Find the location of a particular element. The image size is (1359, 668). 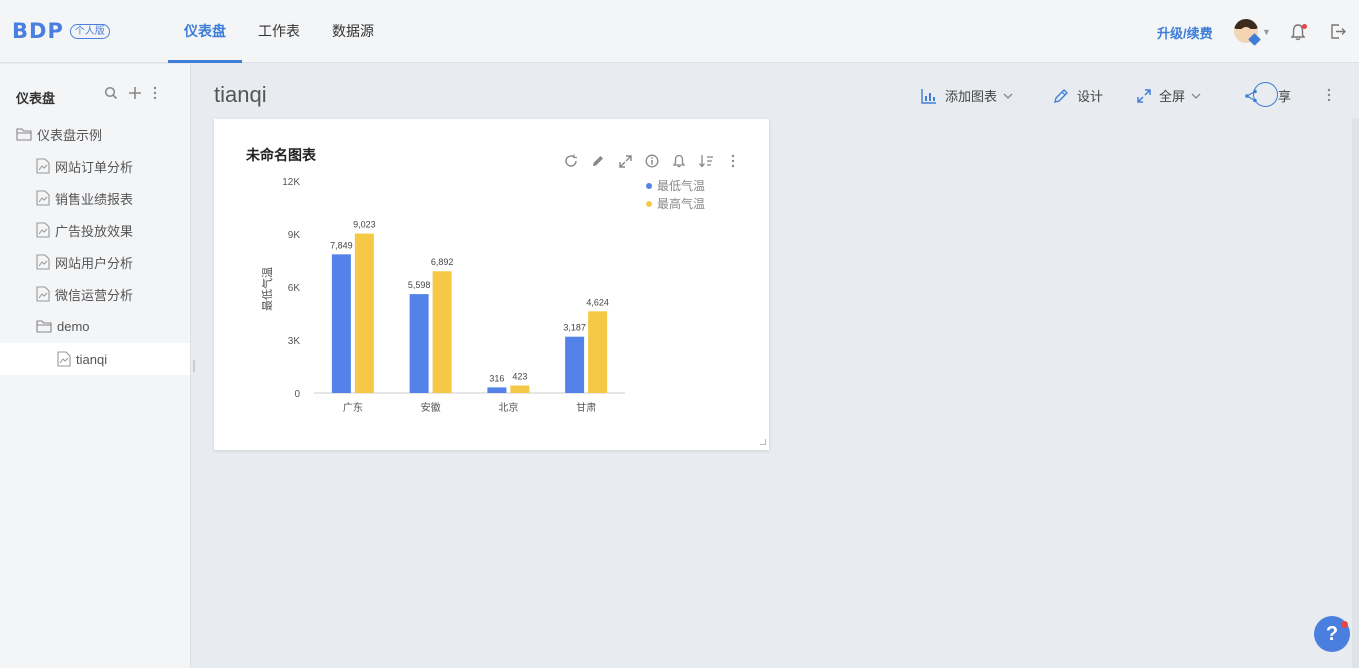

upgrade-link: 升级/续费 is located at coordinates (1185, 32).